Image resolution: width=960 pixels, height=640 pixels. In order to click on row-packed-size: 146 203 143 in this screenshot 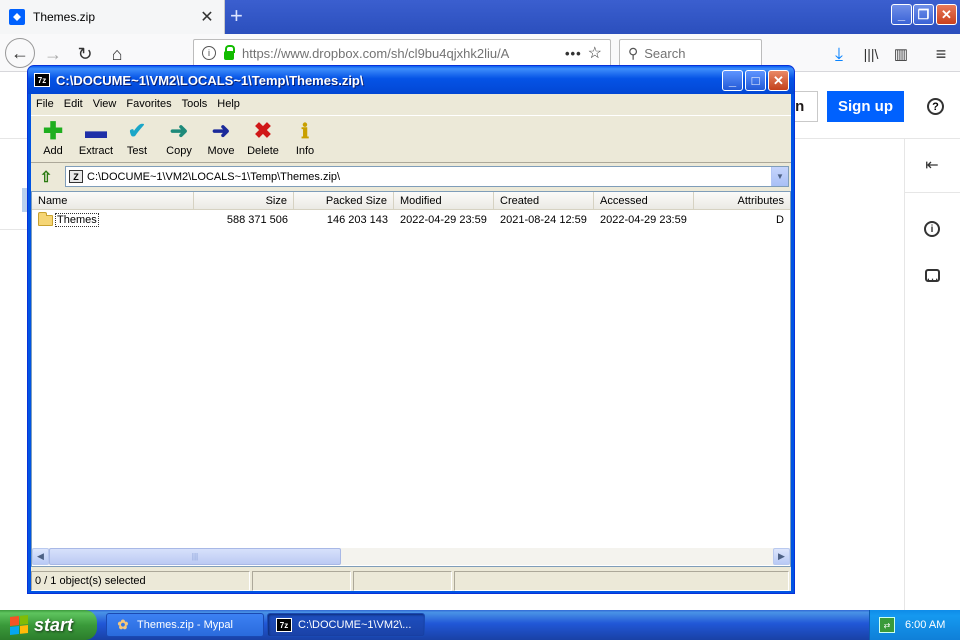, I will do `click(357, 220)`.